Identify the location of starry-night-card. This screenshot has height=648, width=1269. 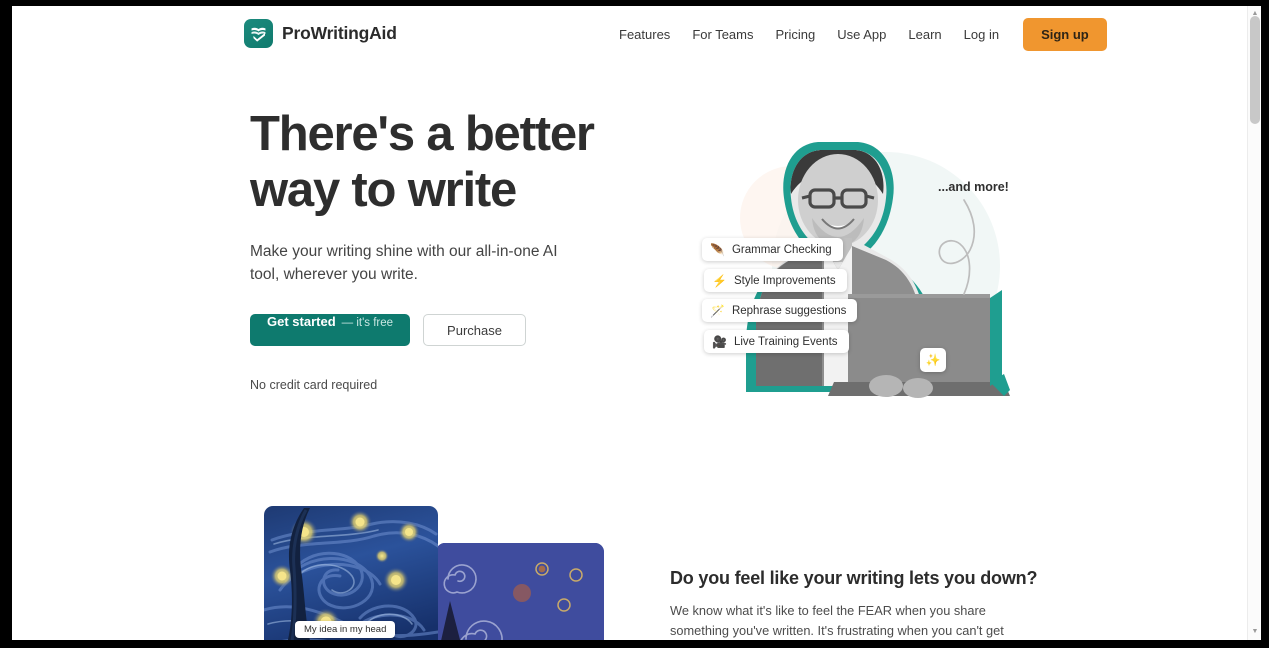
(351, 573).